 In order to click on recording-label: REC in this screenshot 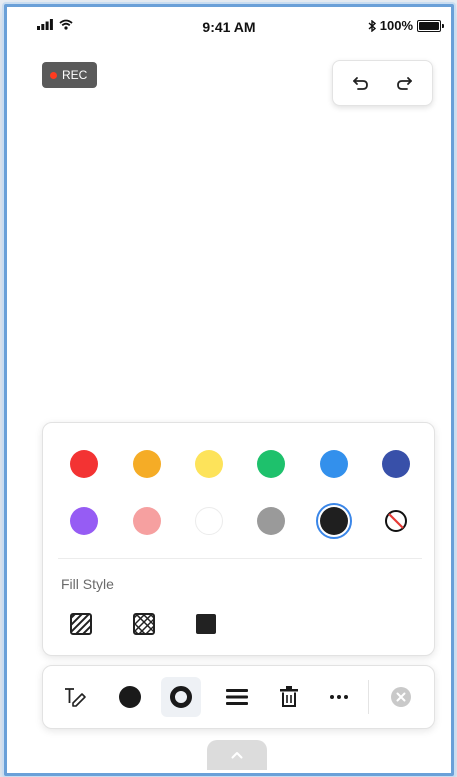, I will do `click(75, 75)`.